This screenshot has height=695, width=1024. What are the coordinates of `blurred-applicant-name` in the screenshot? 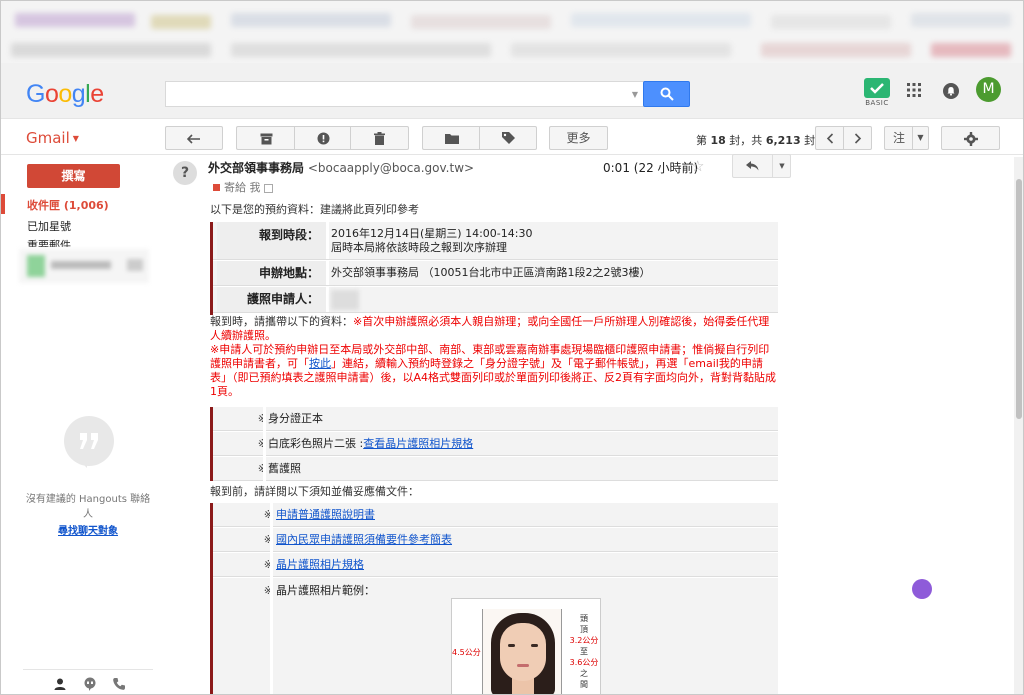 It's located at (345, 300).